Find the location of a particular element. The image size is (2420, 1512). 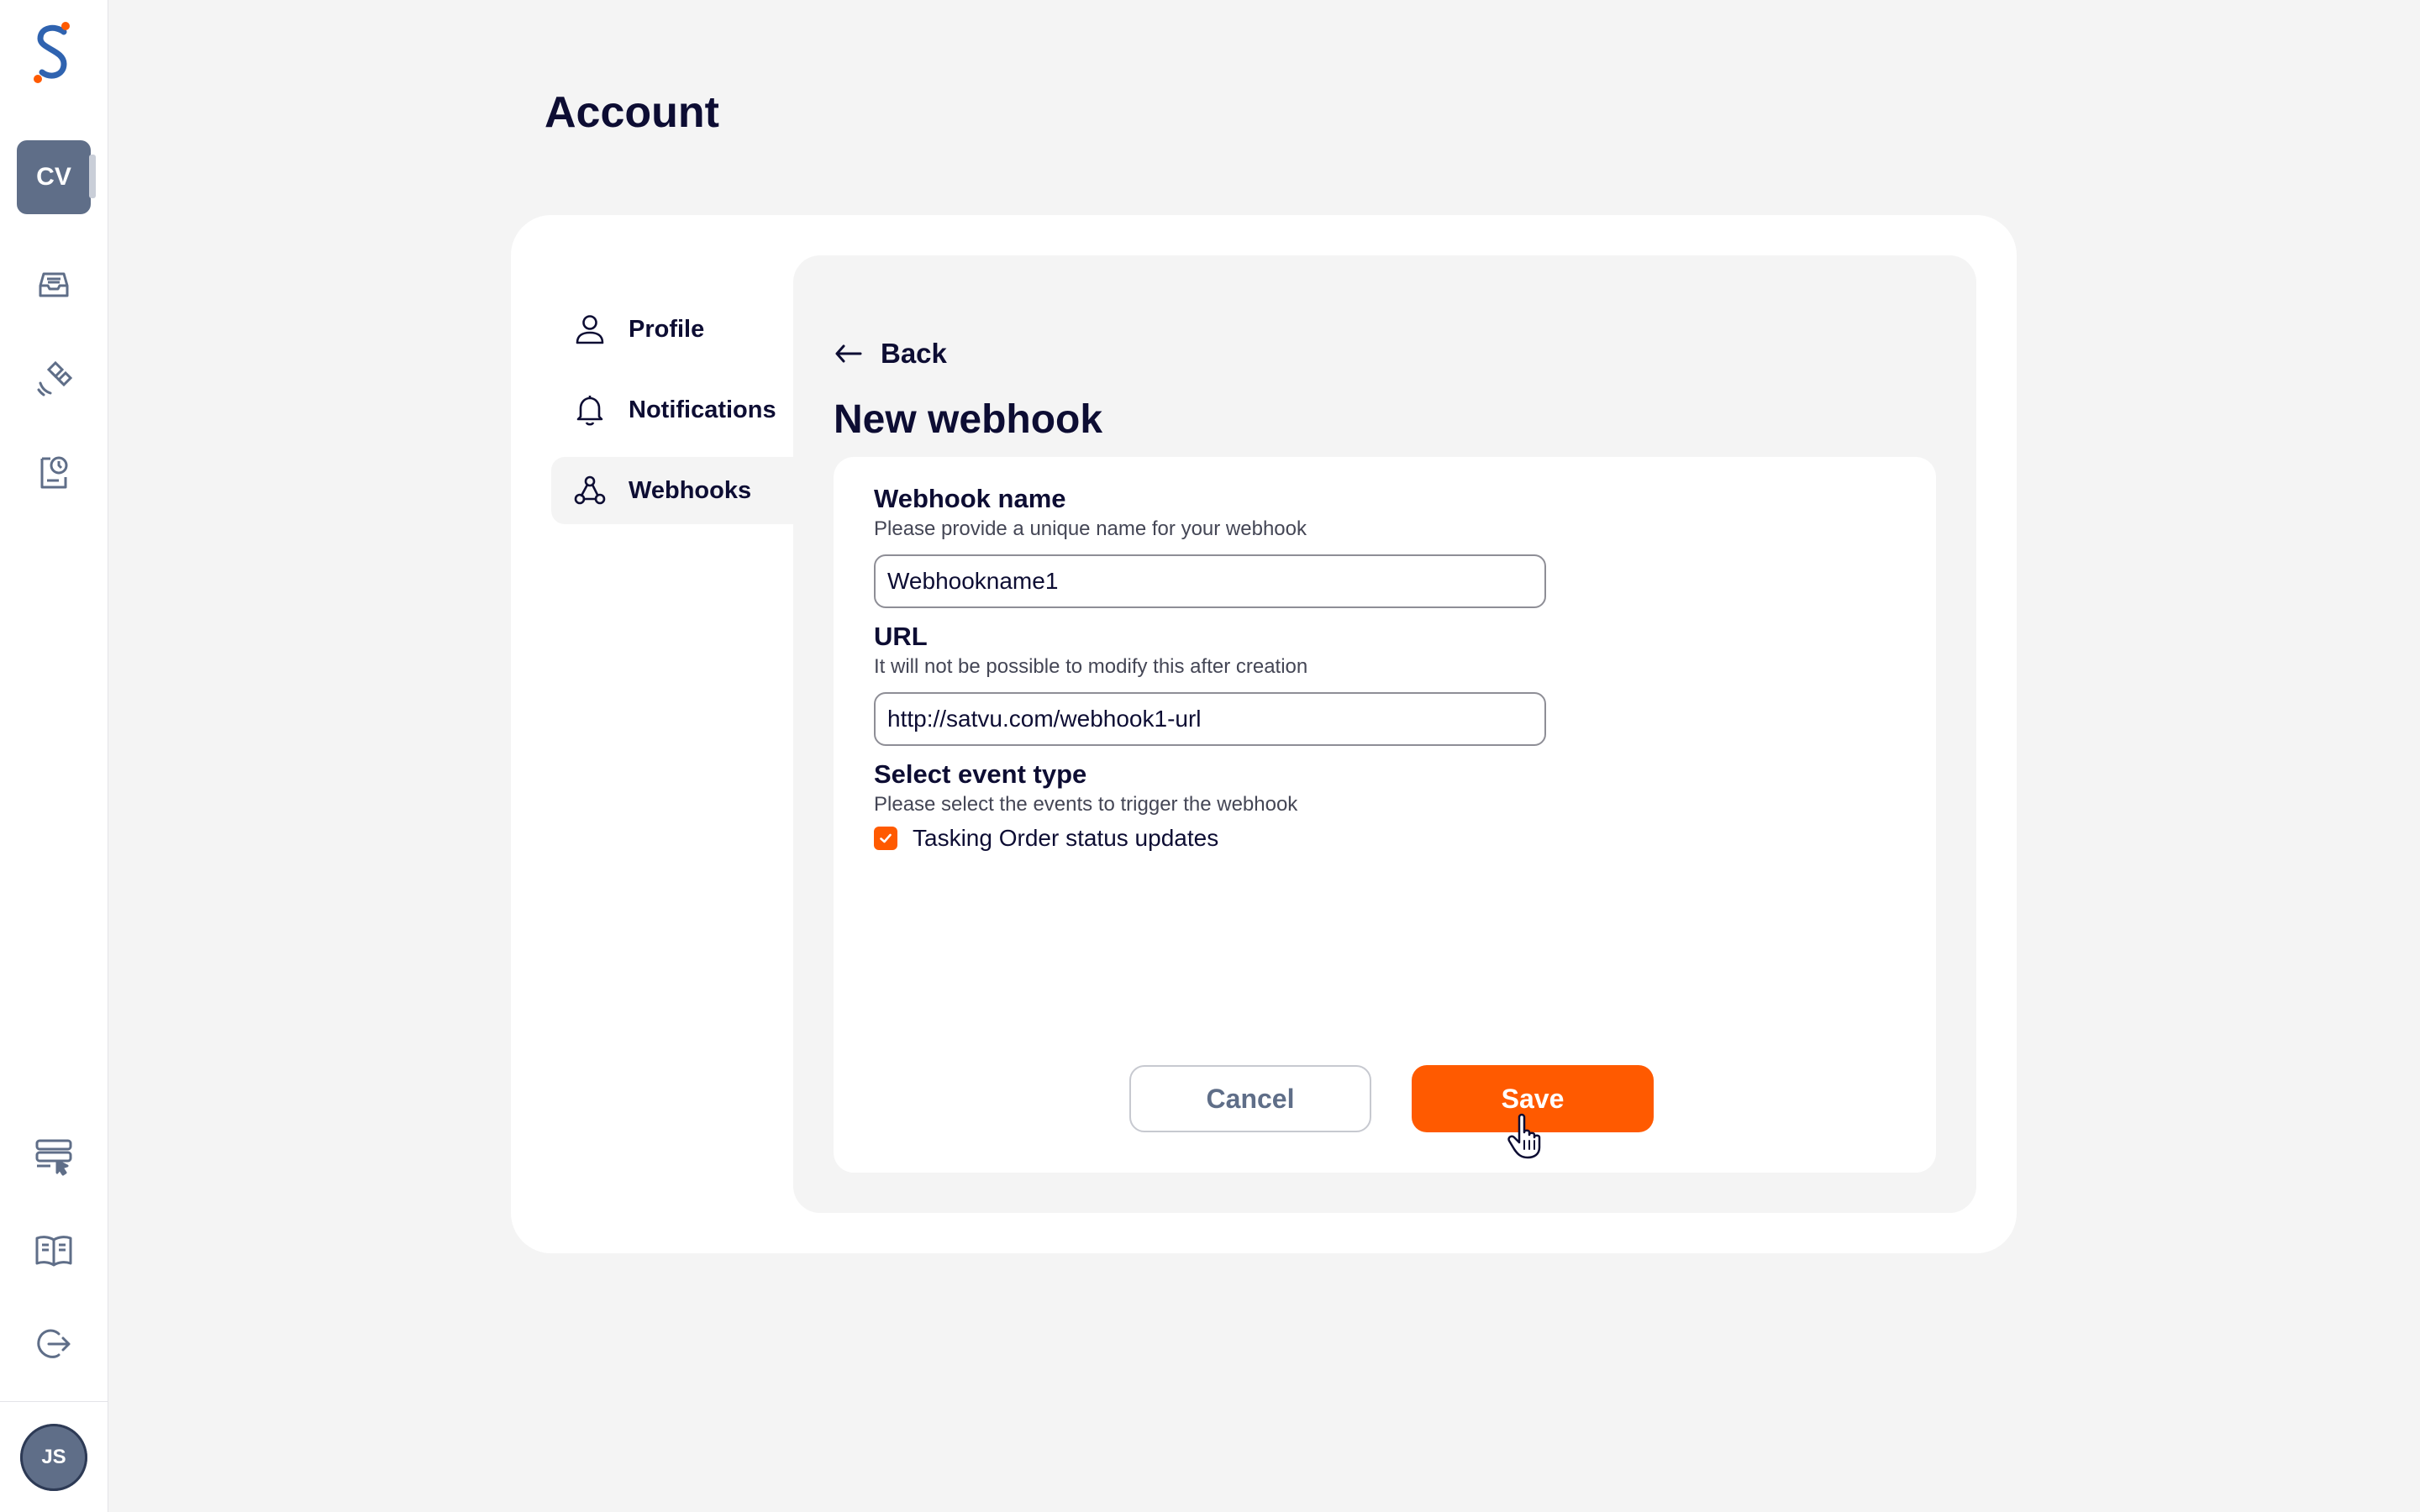

menu-item-notifications: Notifications is located at coordinates (673, 410).